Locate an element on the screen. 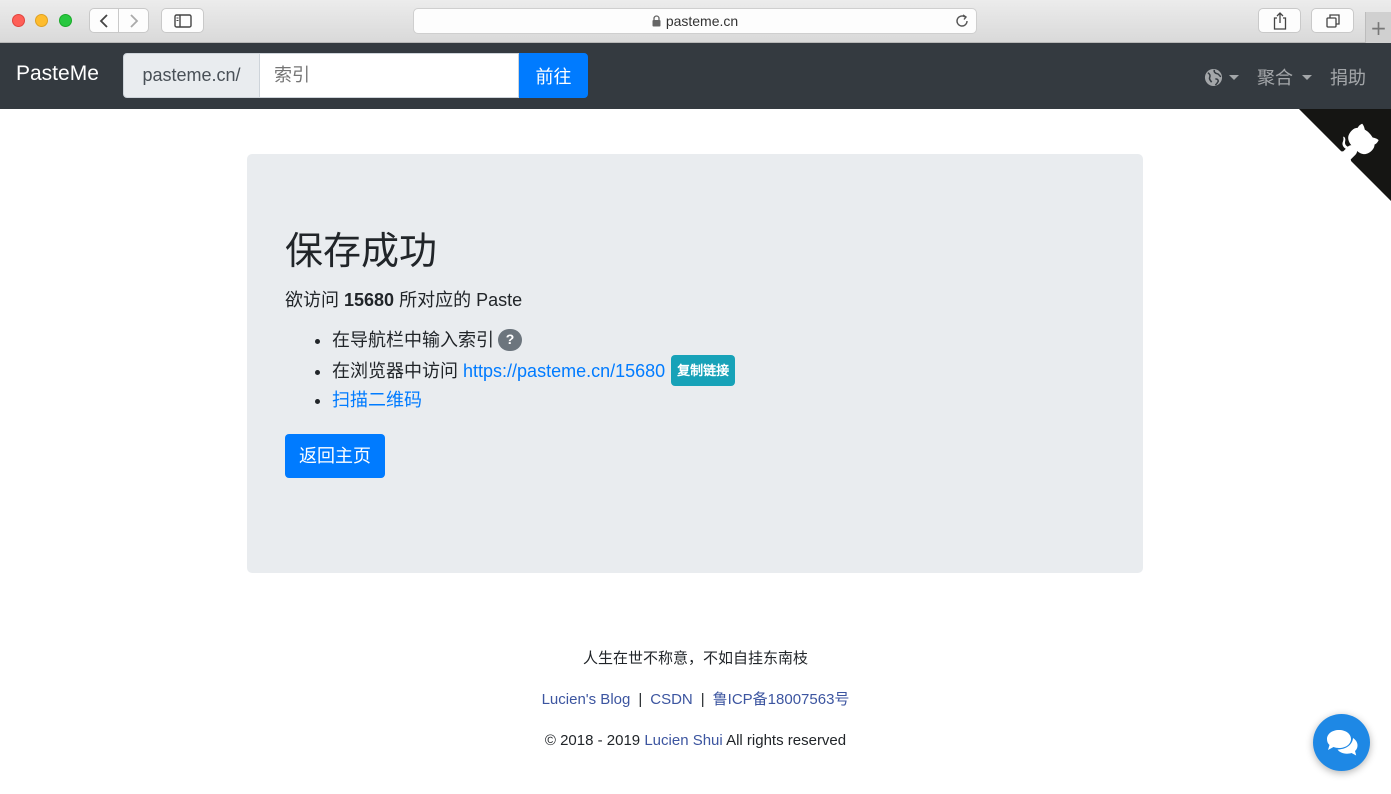 Image resolution: width=1391 pixels, height=794 pixels. chevron-left-icon is located at coordinates (103, 20).